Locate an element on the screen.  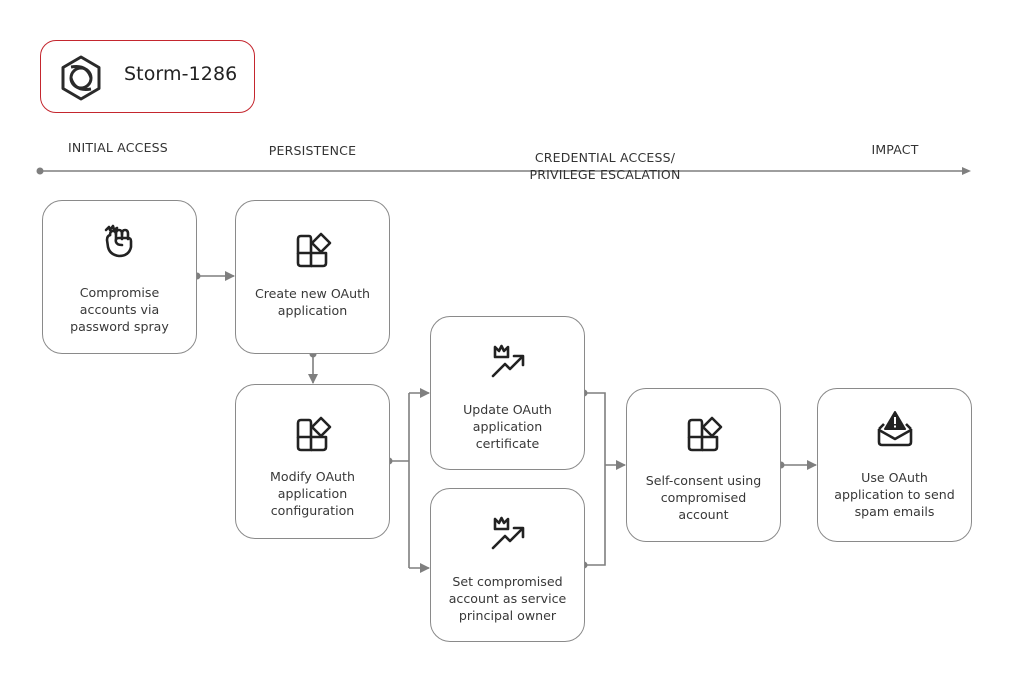
edge-create-to-modify is located at coordinates (313, 367).